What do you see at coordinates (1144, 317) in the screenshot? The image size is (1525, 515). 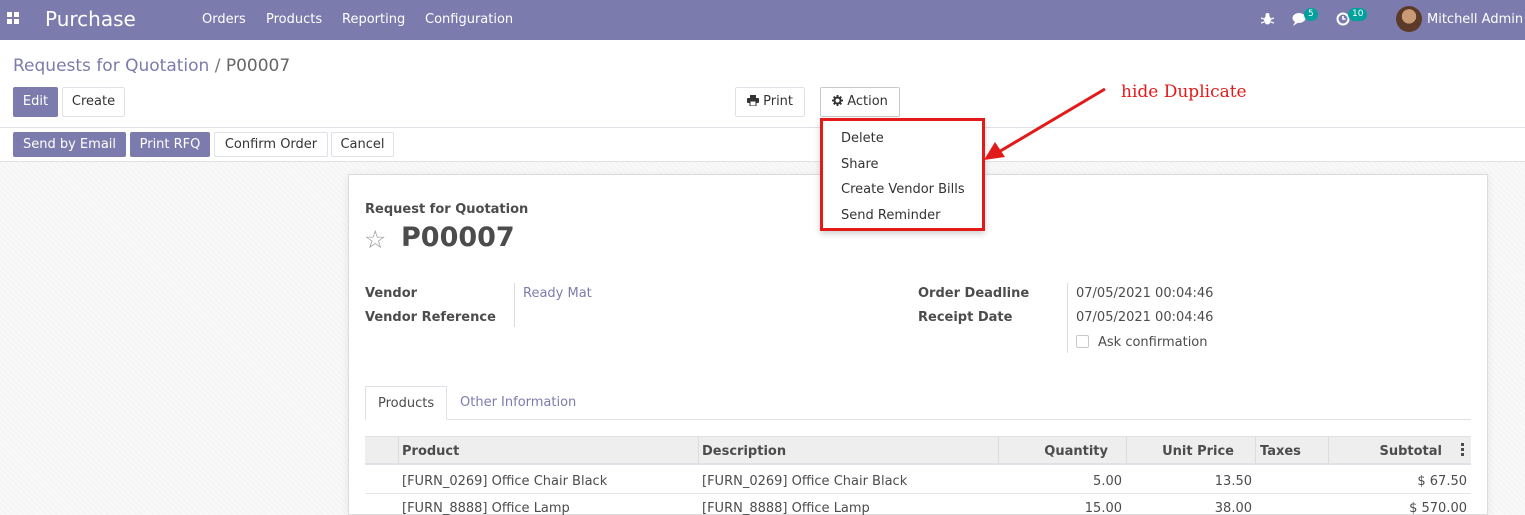 I see `receipt-date-value: 07/05/2021 00:04:46` at bounding box center [1144, 317].